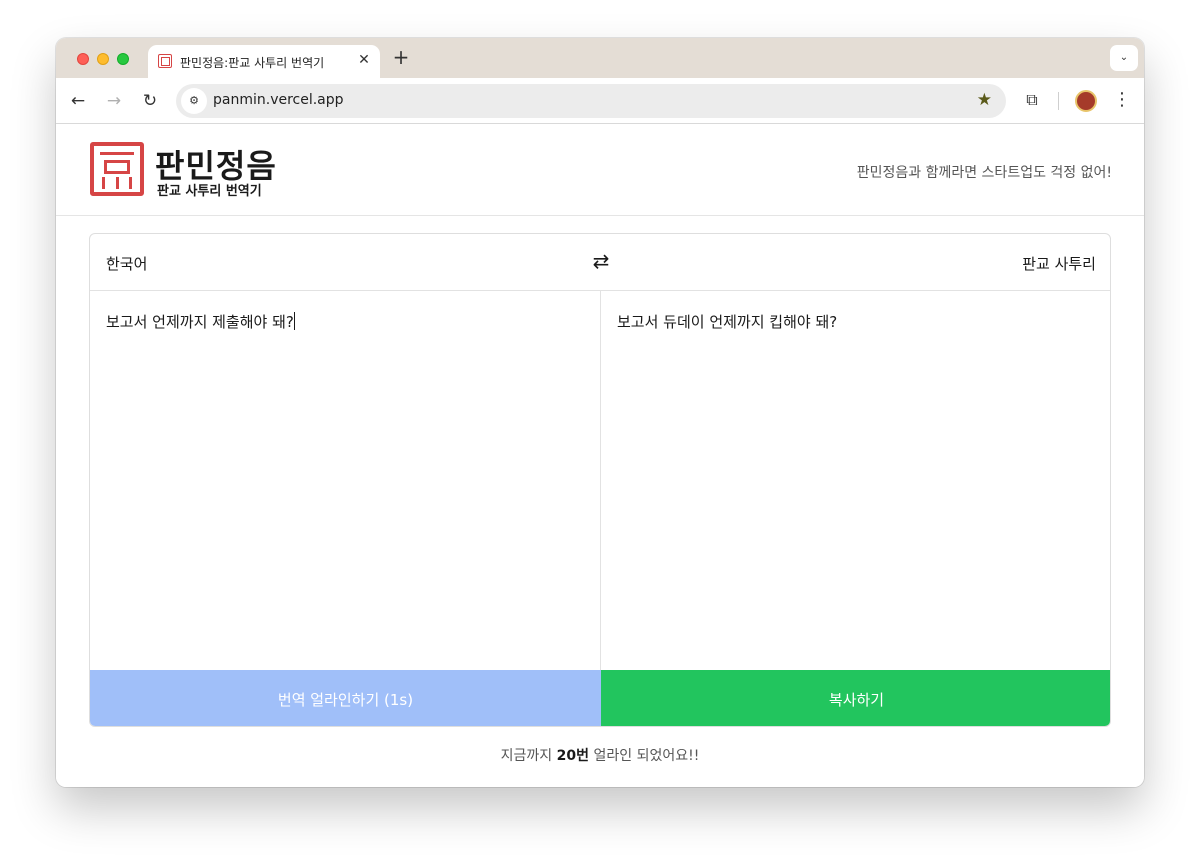 The width and height of the screenshot is (1200, 862). Describe the element at coordinates (1124, 58) in the screenshot. I see `tab-search-button: ⌄` at that location.